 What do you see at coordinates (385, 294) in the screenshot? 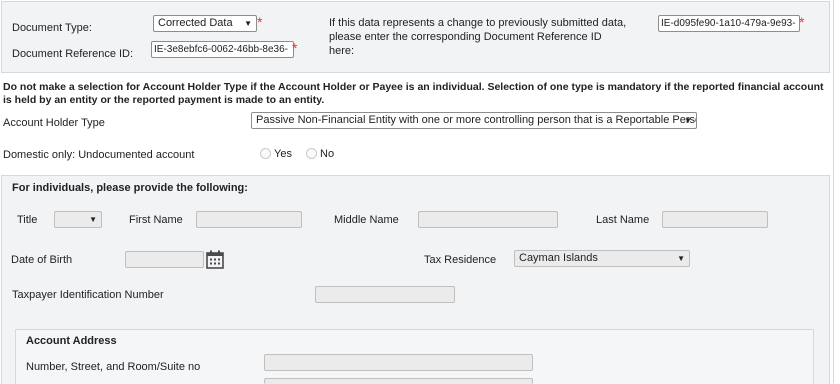
I see `tin-field` at bounding box center [385, 294].